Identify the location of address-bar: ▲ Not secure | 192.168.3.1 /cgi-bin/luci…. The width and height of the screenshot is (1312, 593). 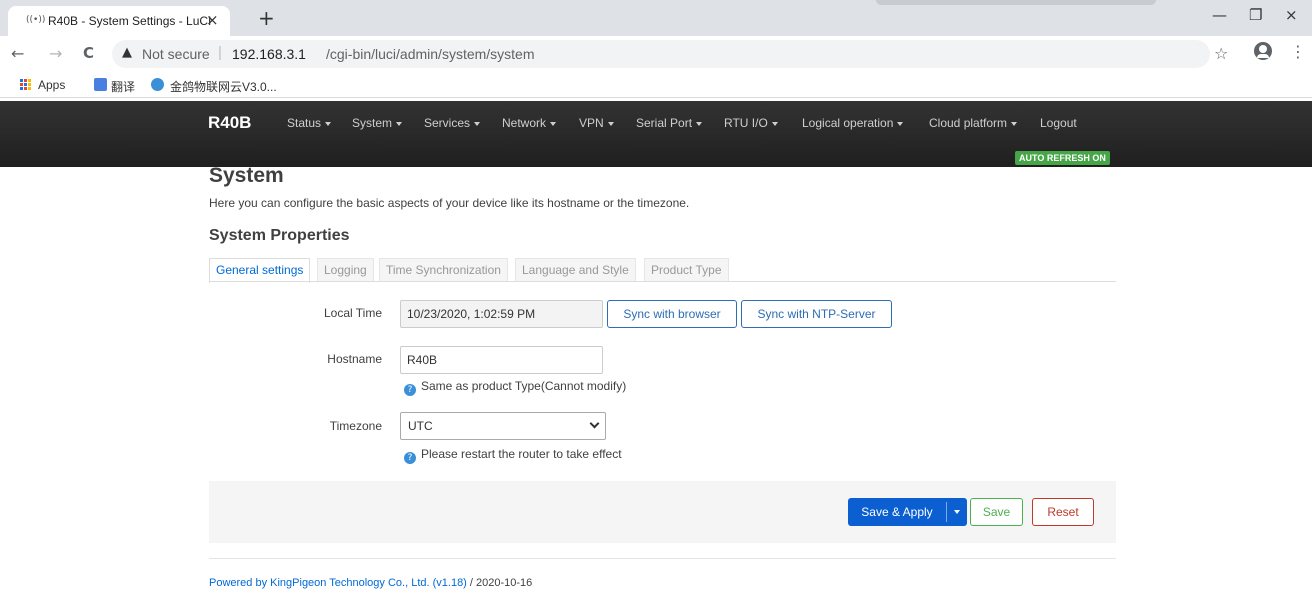
(661, 54).